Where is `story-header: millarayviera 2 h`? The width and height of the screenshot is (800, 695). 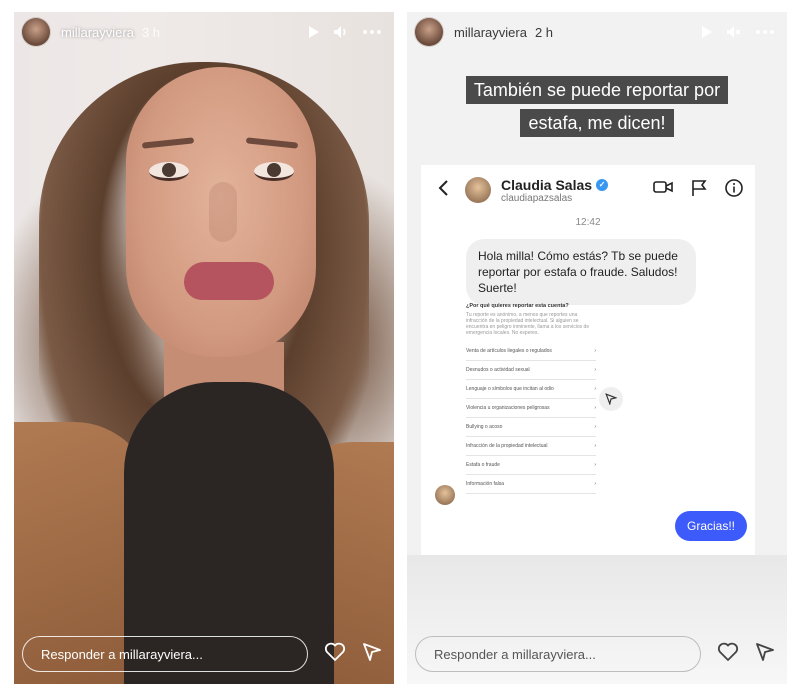
story-header: millarayviera 2 h is located at coordinates (597, 32).